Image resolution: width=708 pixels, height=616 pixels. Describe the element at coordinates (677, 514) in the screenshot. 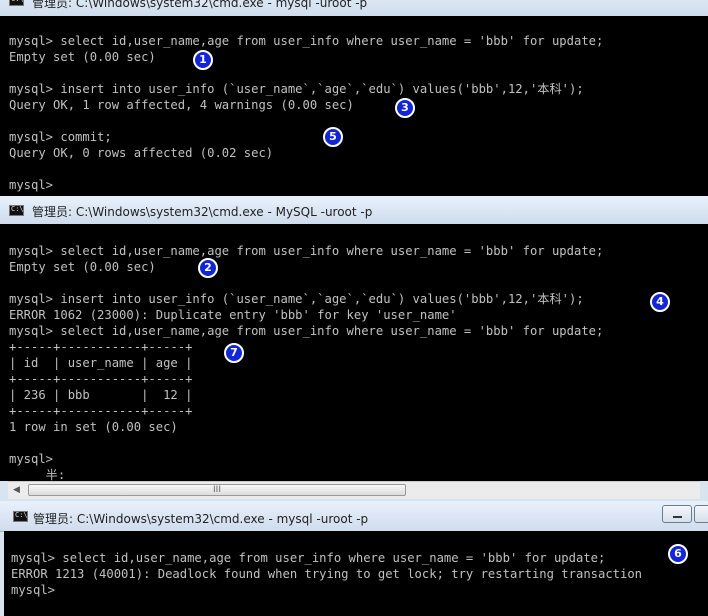

I see `minimize-button` at that location.